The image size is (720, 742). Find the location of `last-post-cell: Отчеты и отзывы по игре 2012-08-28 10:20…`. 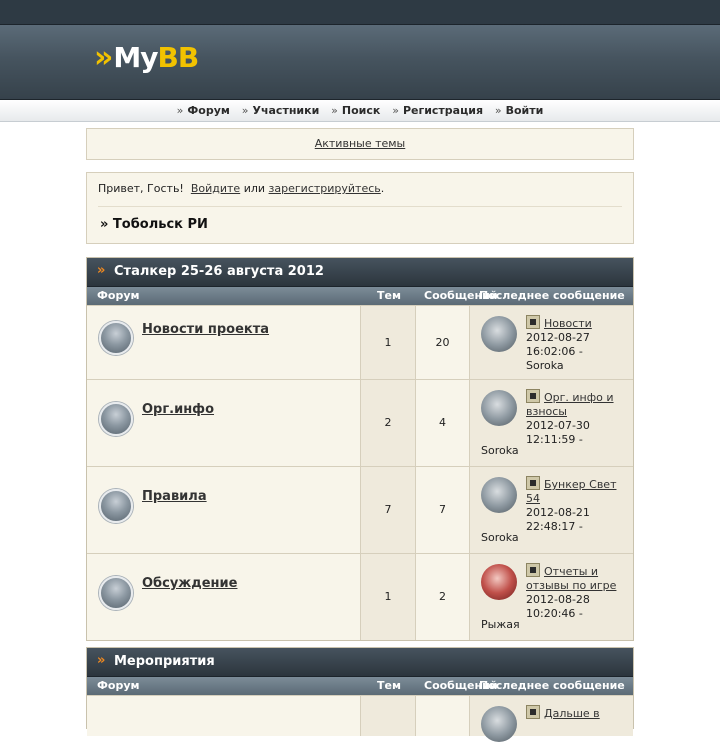

last-post-cell: Отчеты и отзывы по игре 2012-08-28 10:20… is located at coordinates (551, 597).